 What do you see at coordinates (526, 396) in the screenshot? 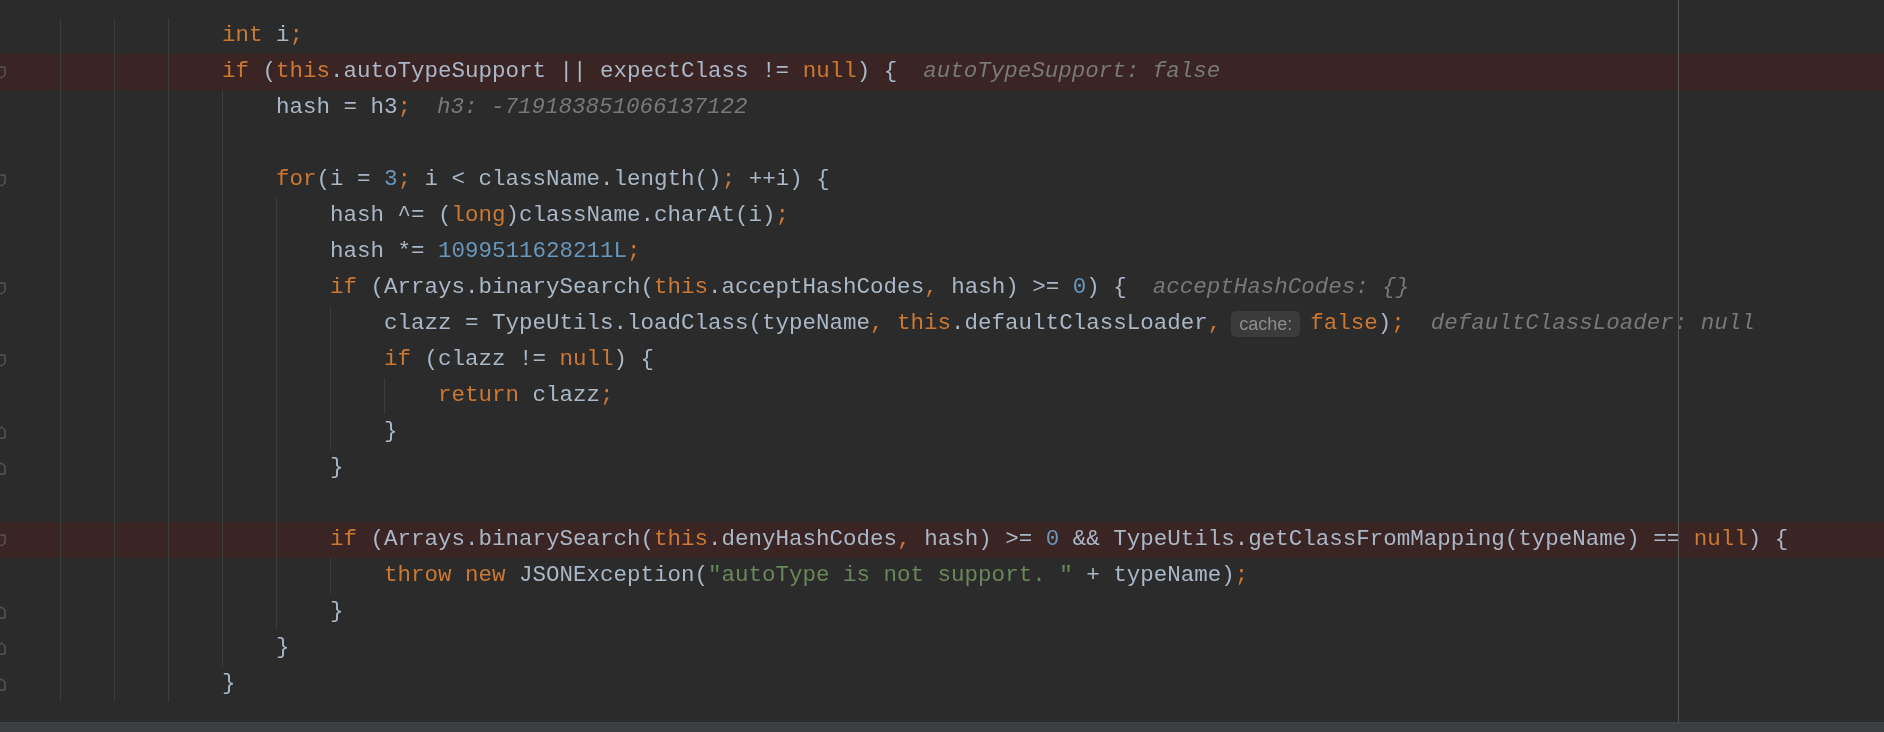
I see `code-text: return clazz;` at bounding box center [526, 396].